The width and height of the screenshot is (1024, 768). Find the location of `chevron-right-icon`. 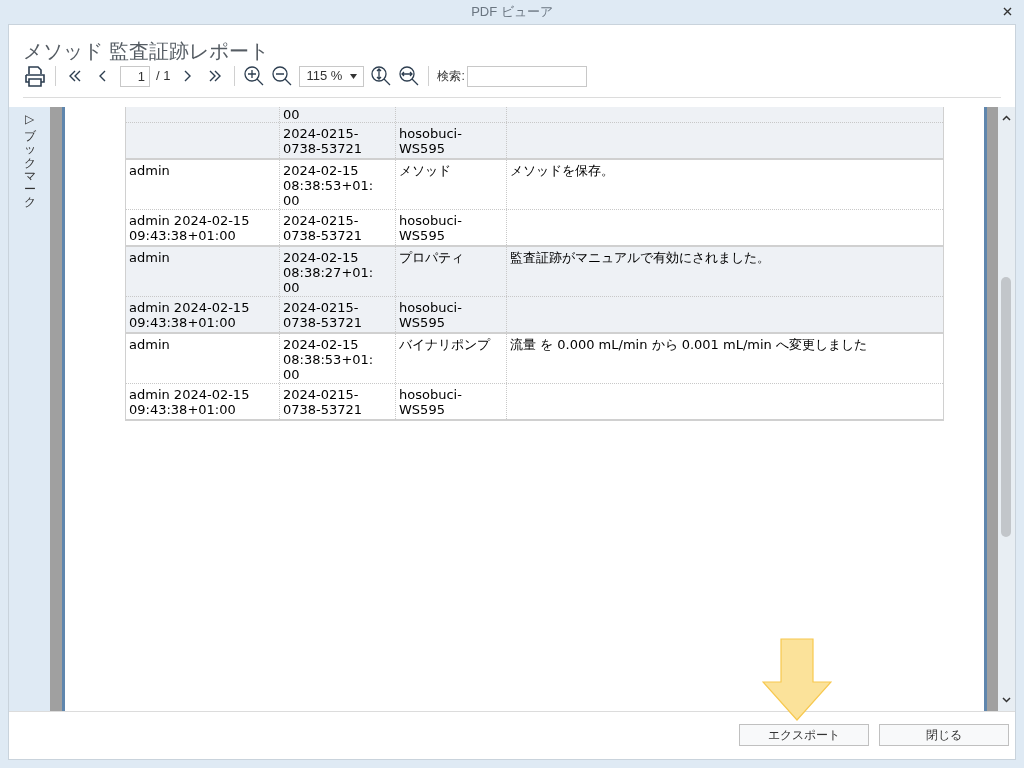

chevron-right-icon is located at coordinates (187, 76).